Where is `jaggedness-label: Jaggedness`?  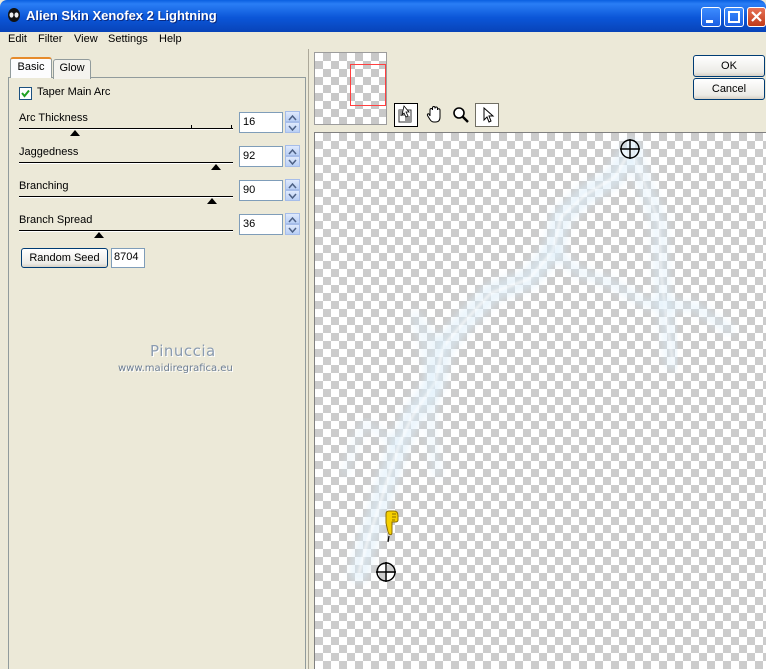 jaggedness-label: Jaggedness is located at coordinates (49, 152).